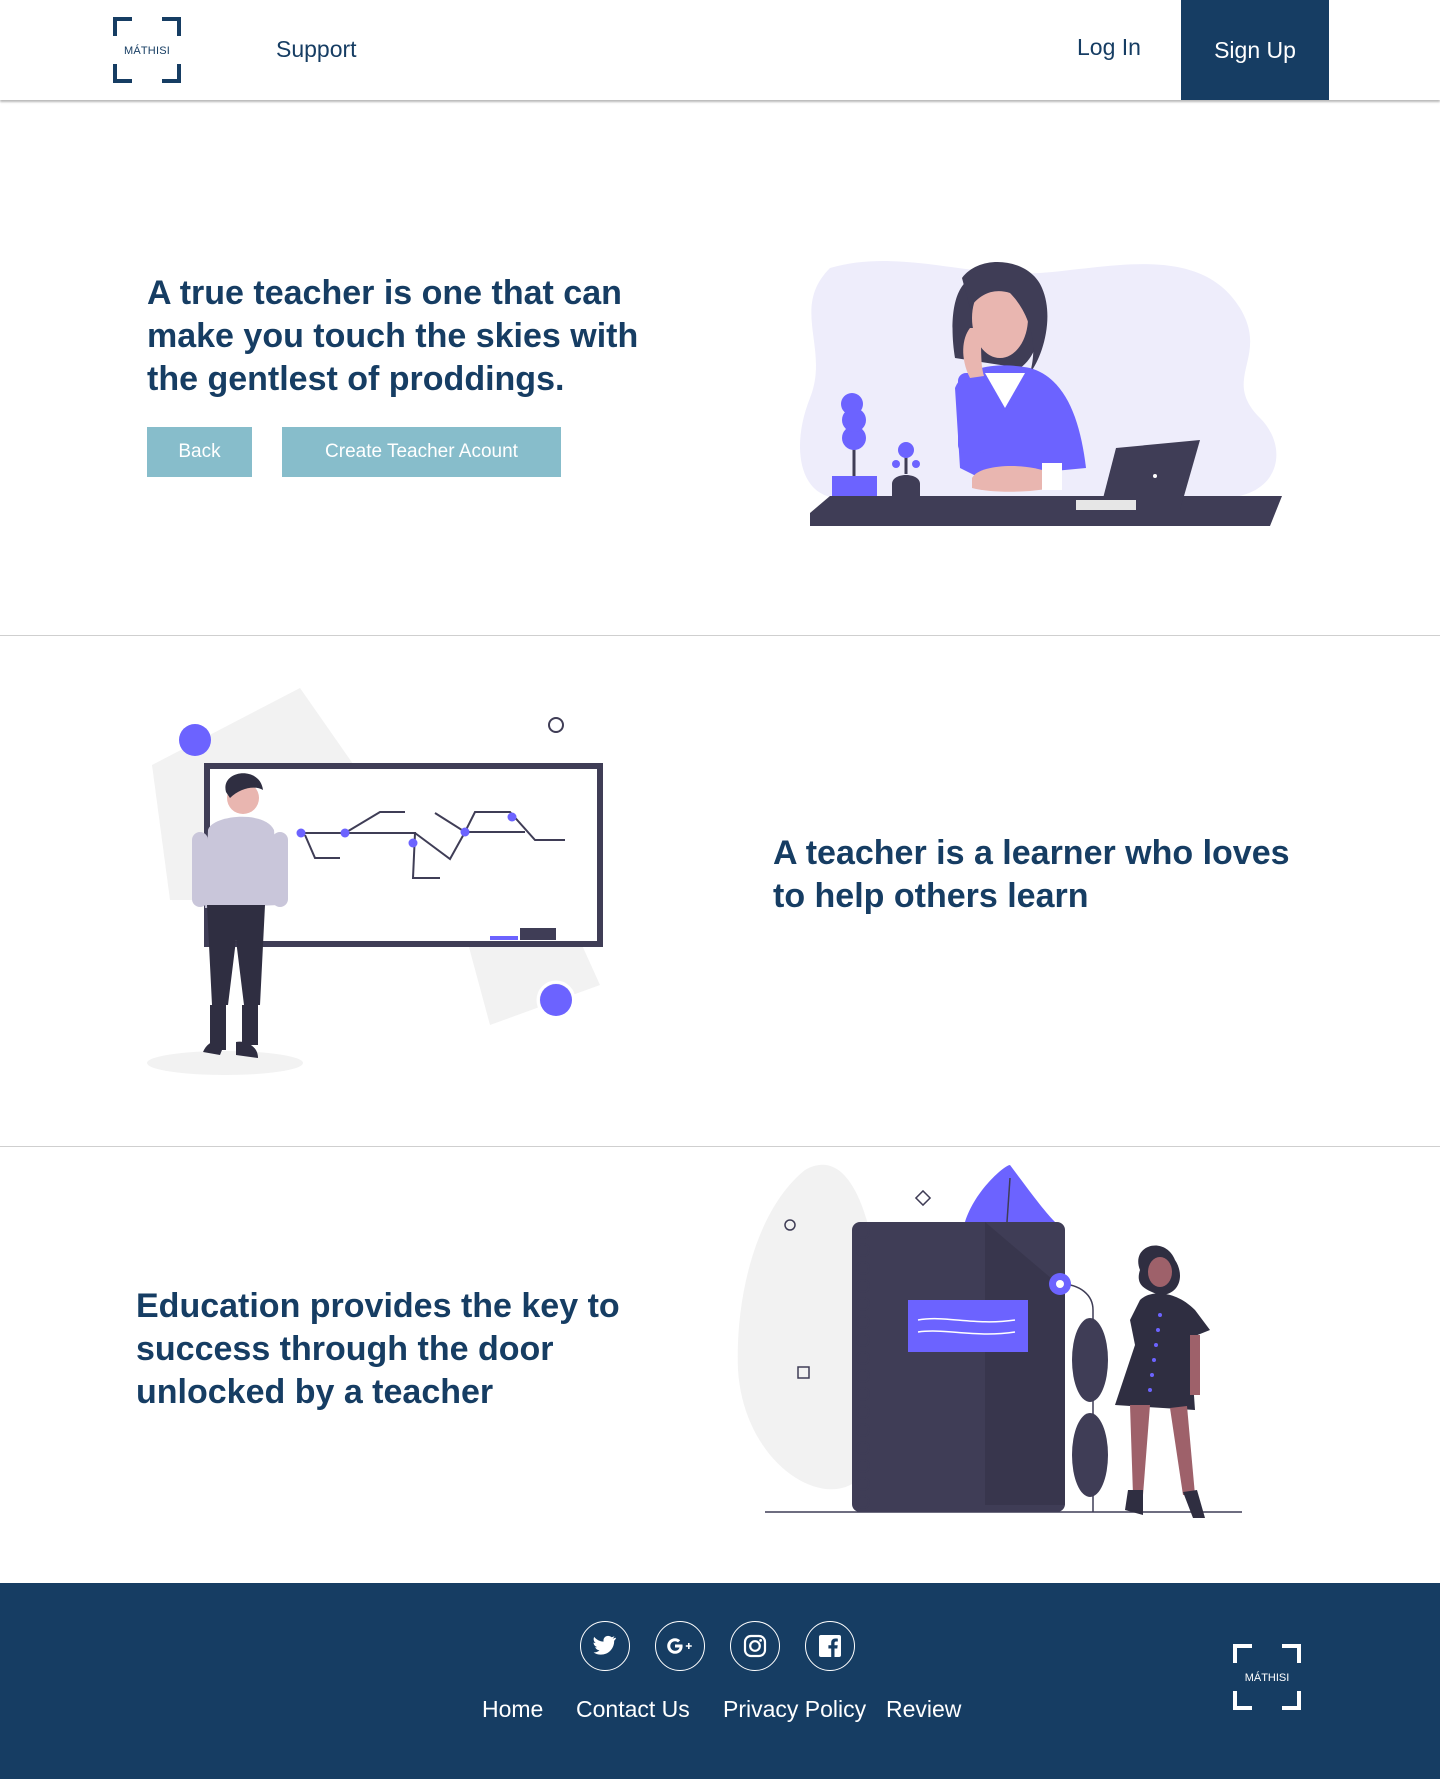 The image size is (1440, 1779). What do you see at coordinates (605, 1646) in the screenshot?
I see `twitter-icon` at bounding box center [605, 1646].